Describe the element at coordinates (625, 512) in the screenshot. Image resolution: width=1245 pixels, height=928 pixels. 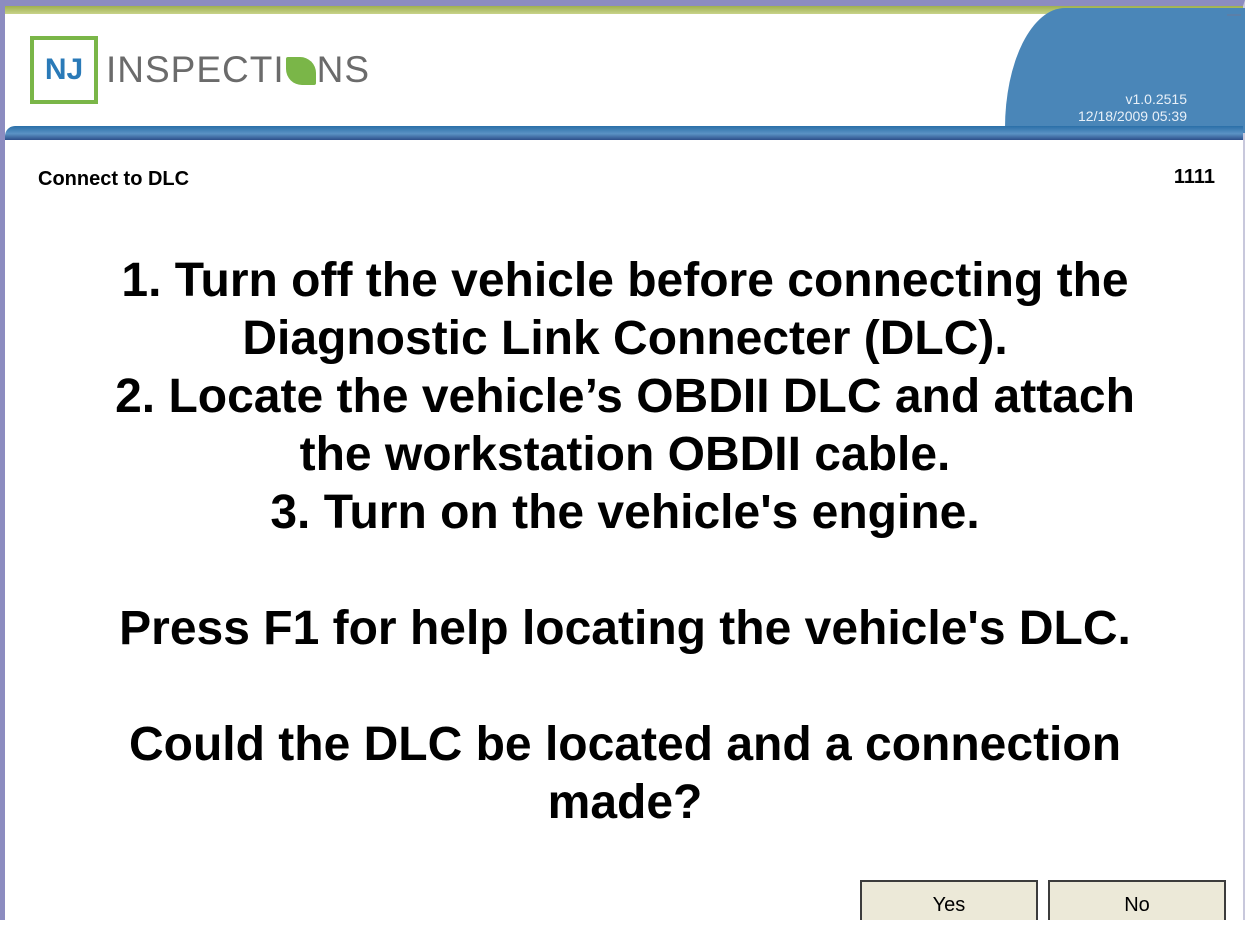
I see `instruction-line: 3. Turn on the vehicle's engine.` at that location.